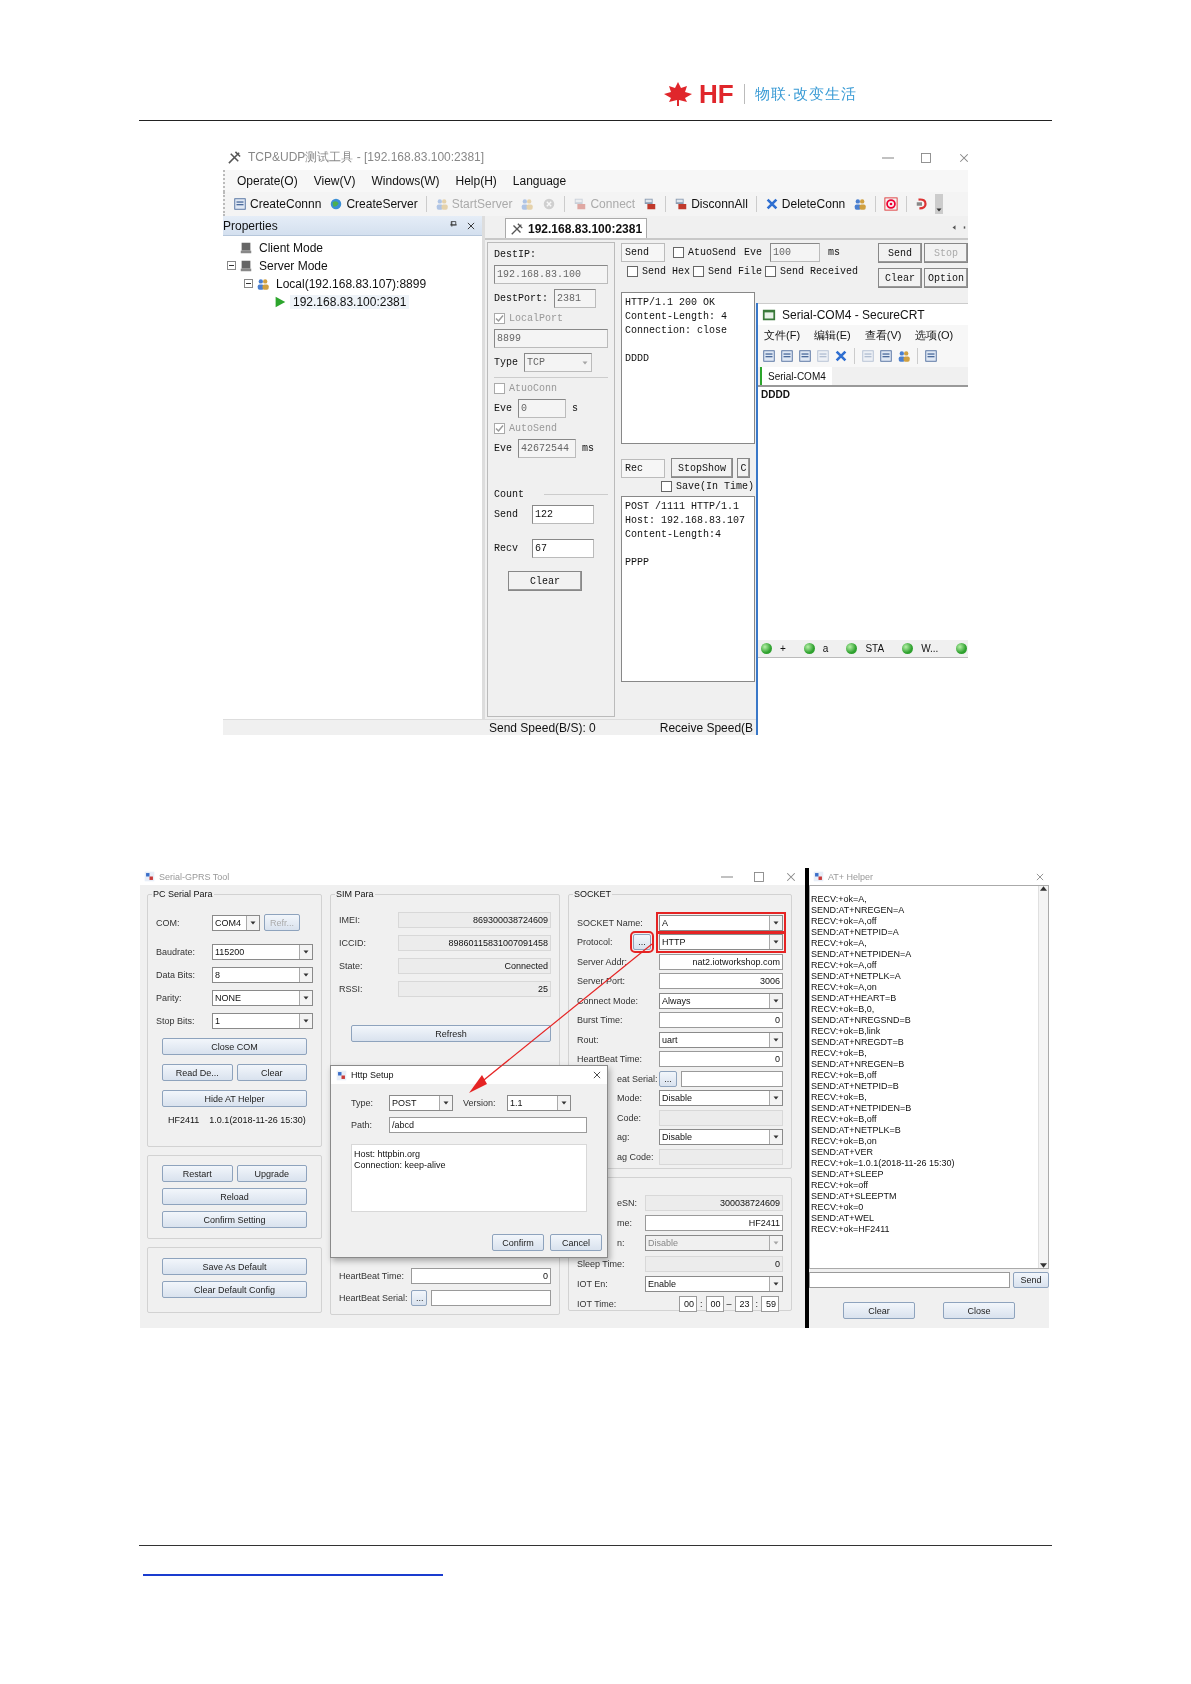 Image resolution: width=1191 pixels, height=1684 pixels. I want to click on send-text-area: HTTP/1.1 200 OK Content-Length: 4 Connection: close DDDD, so click(688, 368).